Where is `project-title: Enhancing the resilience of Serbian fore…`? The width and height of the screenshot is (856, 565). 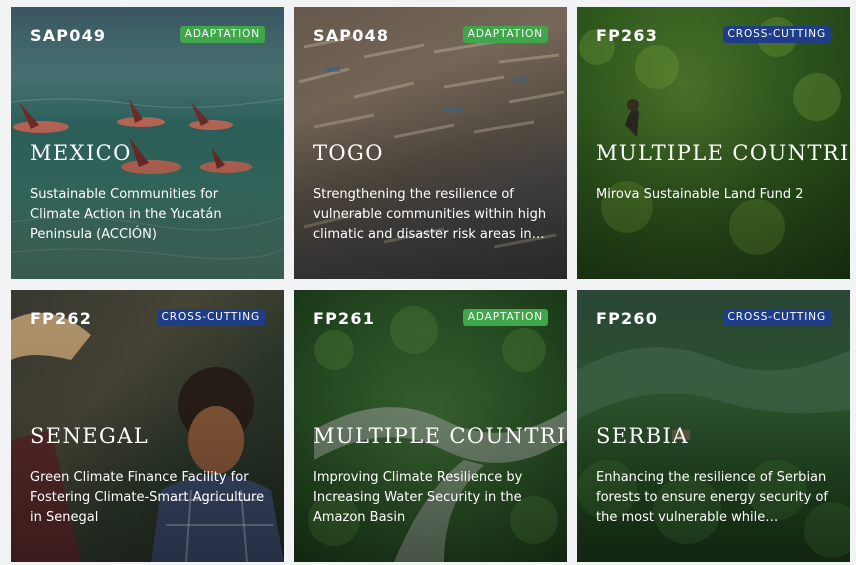
project-title: Enhancing the resilience of Serbian fore… is located at coordinates (712, 497).